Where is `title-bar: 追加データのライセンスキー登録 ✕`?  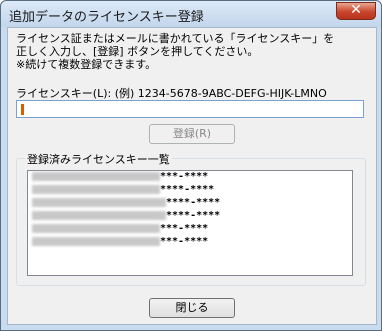
title-bar: 追加データのライセンスキー登録 ✕ is located at coordinates (191, 14).